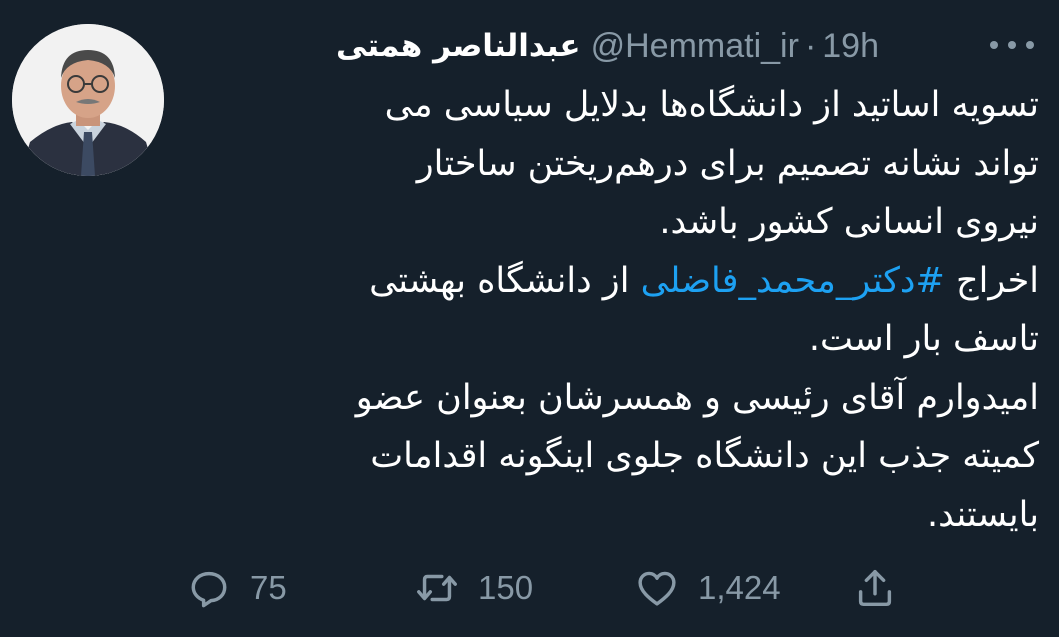 Image resolution: width=1059 pixels, height=637 pixels. I want to click on tweet-meta: @Hemmati_ir · 19h, so click(735, 46).